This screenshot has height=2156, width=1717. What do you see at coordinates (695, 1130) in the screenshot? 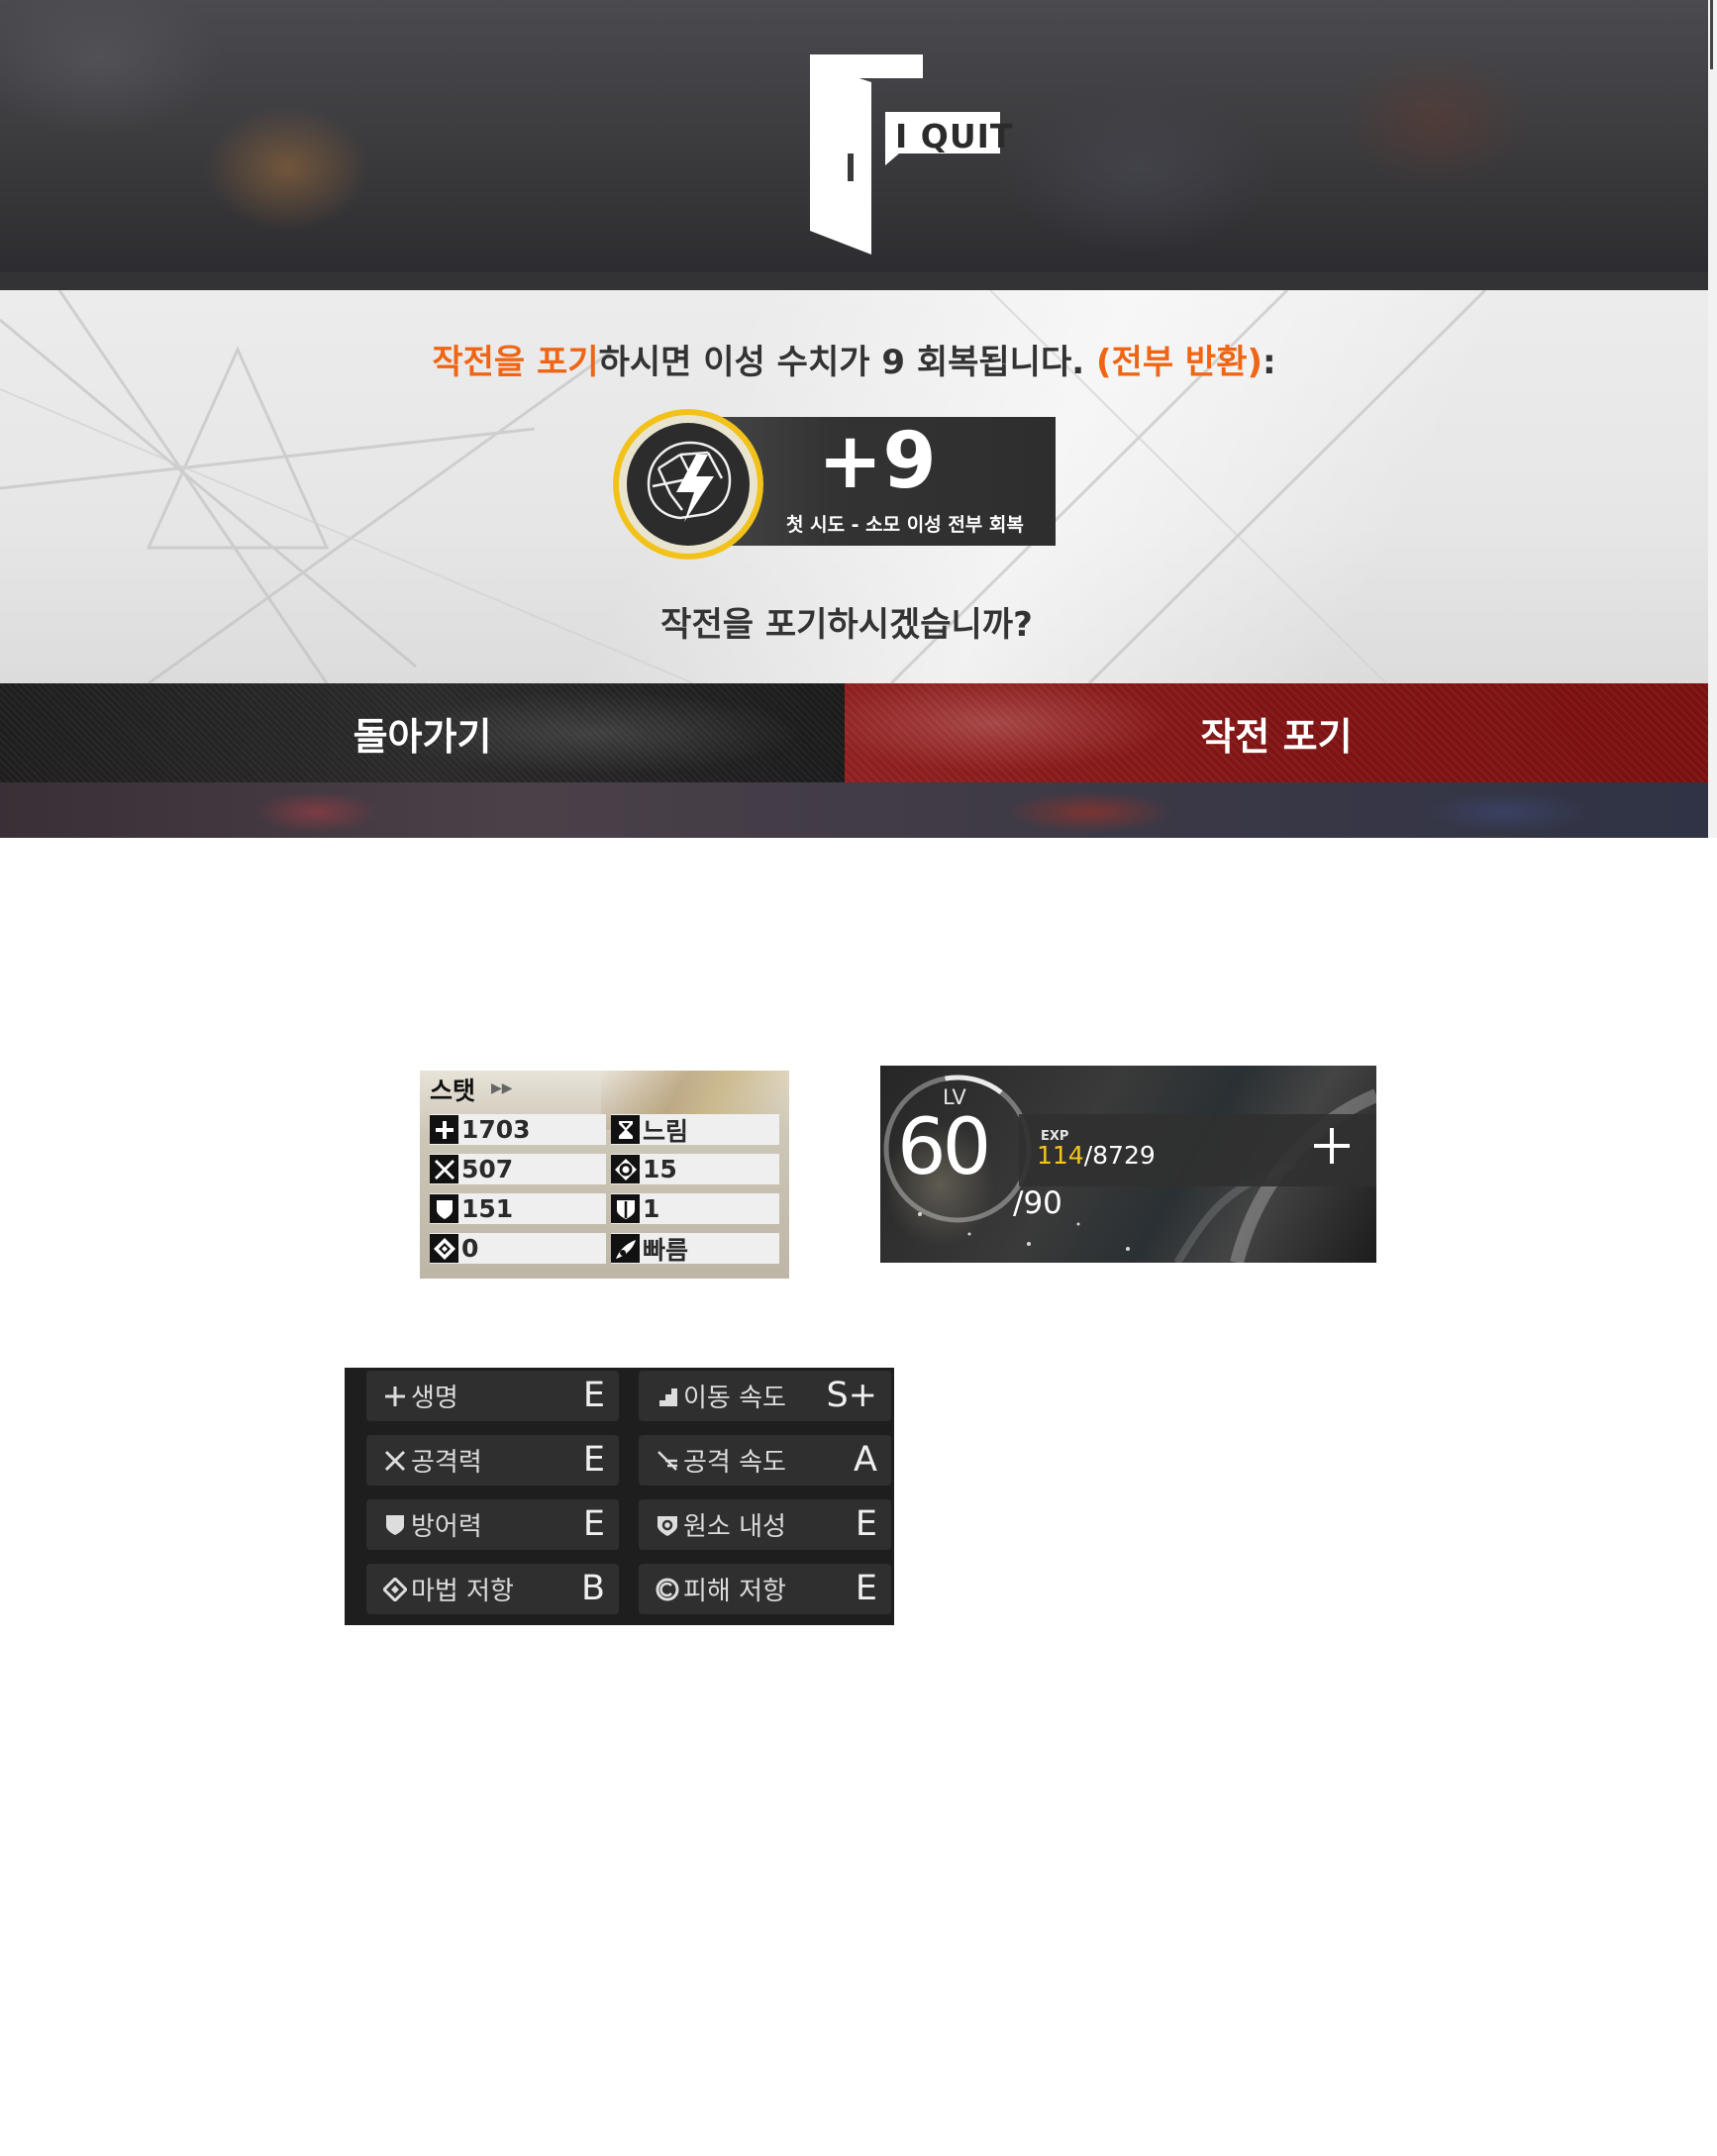
I see `stat-redeploy: 느림` at bounding box center [695, 1130].